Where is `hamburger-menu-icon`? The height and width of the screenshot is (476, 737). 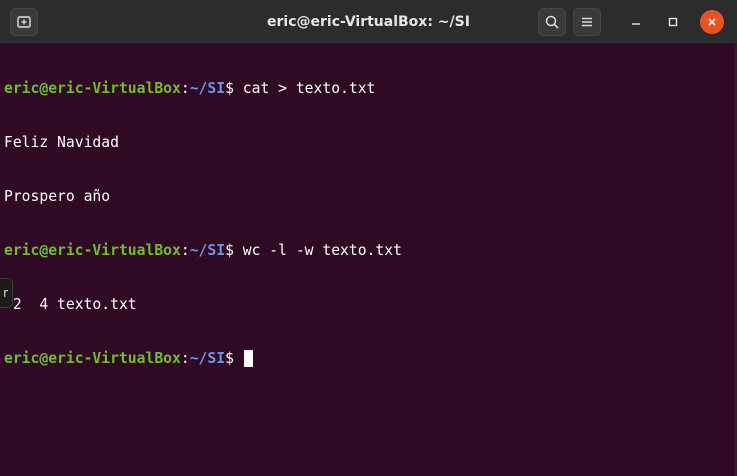 hamburger-menu-icon is located at coordinates (587, 22).